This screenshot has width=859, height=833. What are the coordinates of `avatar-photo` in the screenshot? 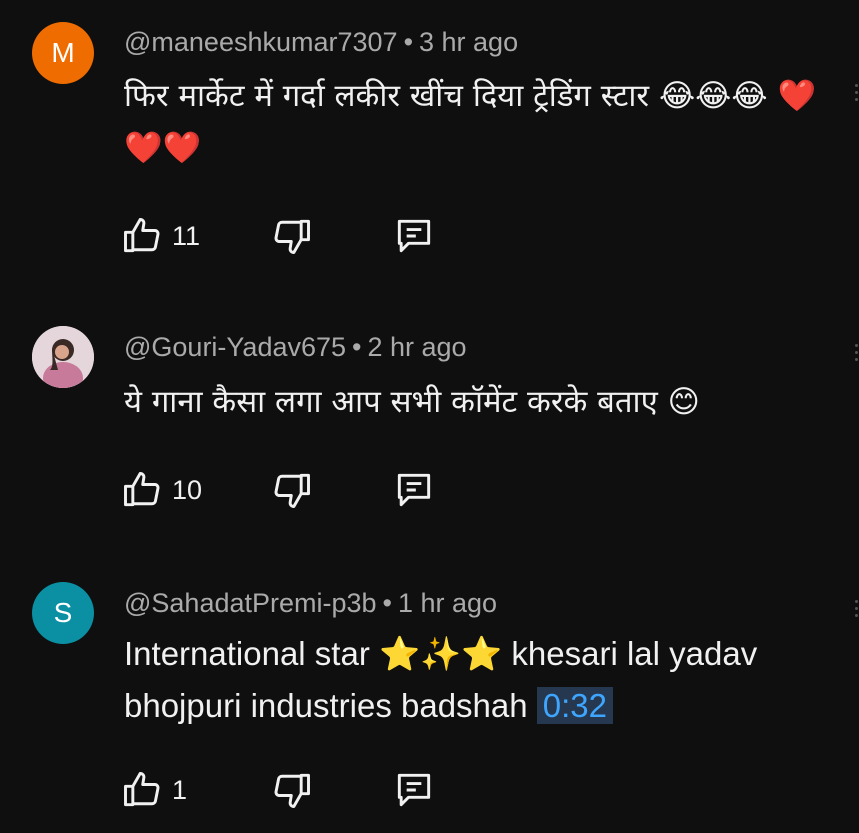 It's located at (63, 357).